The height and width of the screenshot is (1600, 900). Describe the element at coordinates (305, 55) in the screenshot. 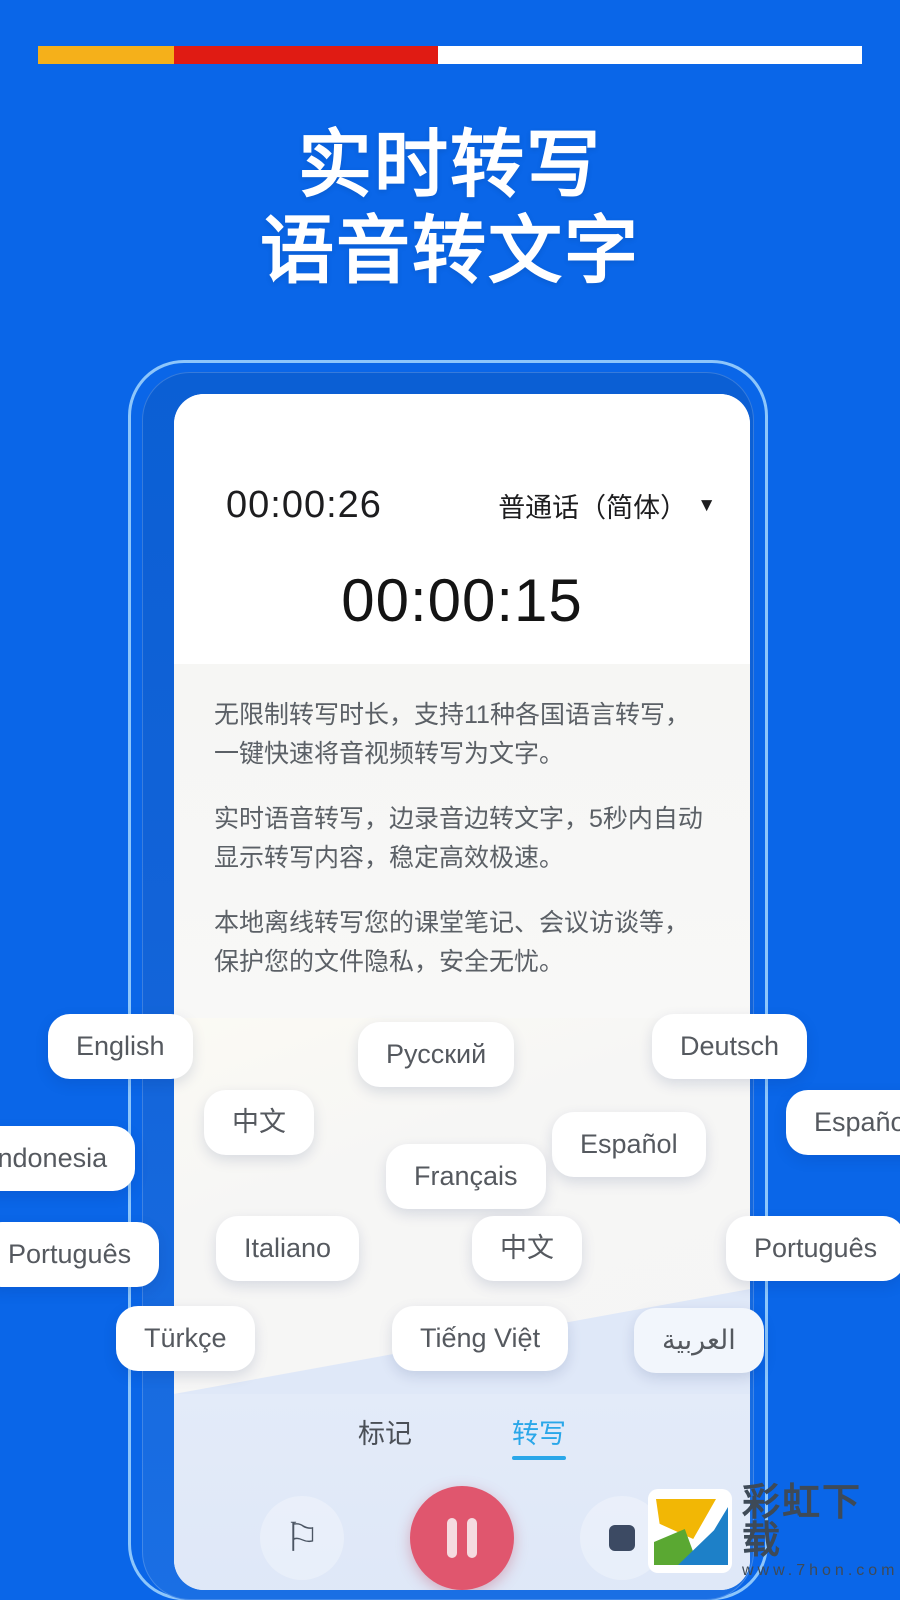

I see `accent-segment-red` at that location.